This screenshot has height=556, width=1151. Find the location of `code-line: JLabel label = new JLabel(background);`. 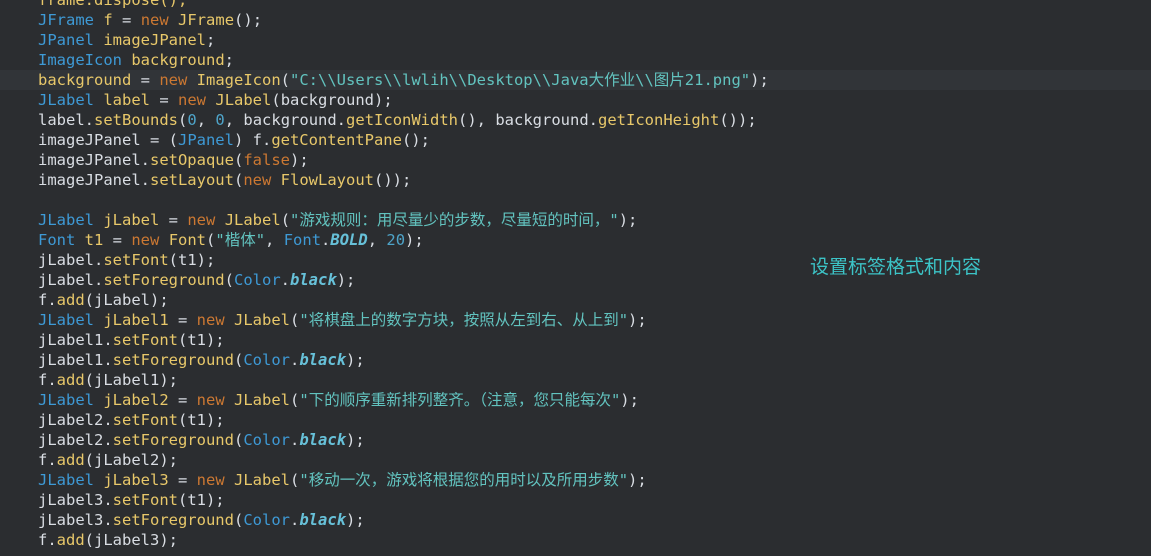

code-line: JLabel label = new JLabel(background); is located at coordinates (403, 100).